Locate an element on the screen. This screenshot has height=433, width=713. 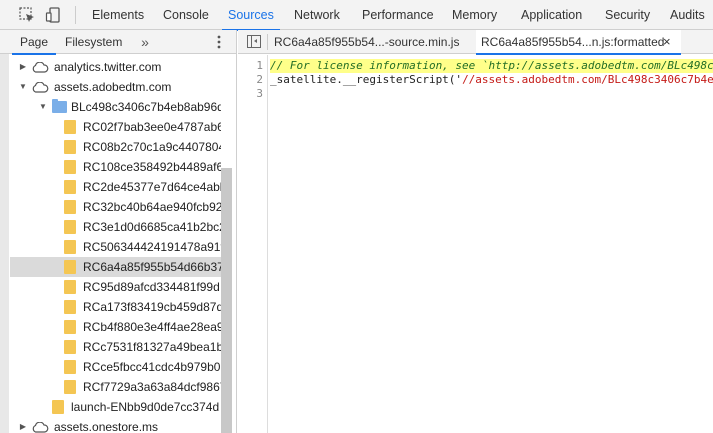
tree-item-domain: ▶ analytics.twitter.com is located at coordinates (115, 67).